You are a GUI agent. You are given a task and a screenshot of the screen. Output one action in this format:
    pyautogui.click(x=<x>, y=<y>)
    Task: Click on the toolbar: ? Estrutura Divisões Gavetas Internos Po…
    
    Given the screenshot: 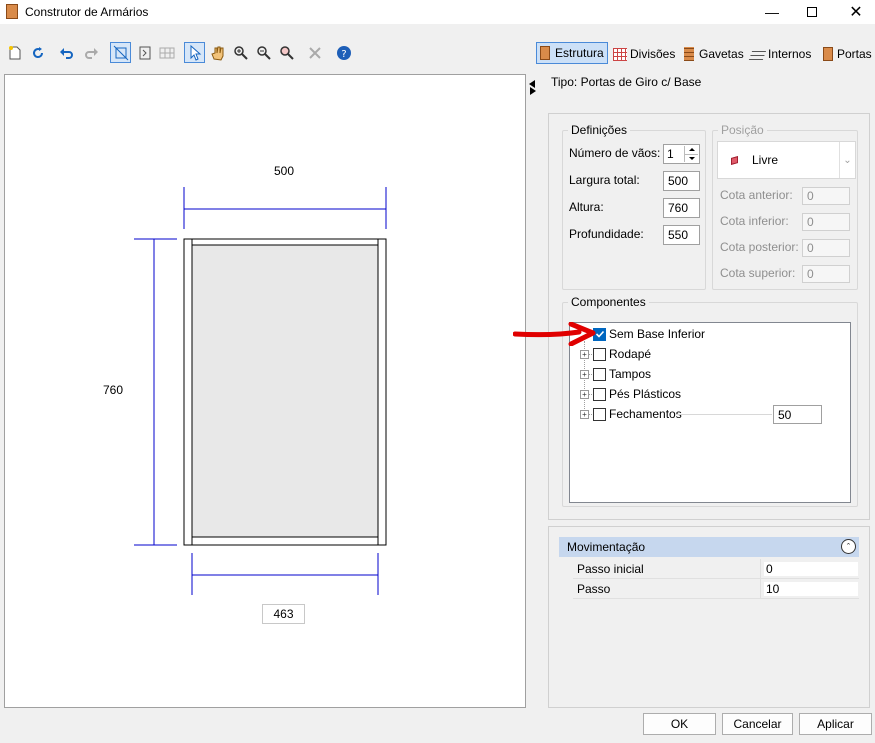 What is the action you would take?
    pyautogui.click(x=437, y=53)
    